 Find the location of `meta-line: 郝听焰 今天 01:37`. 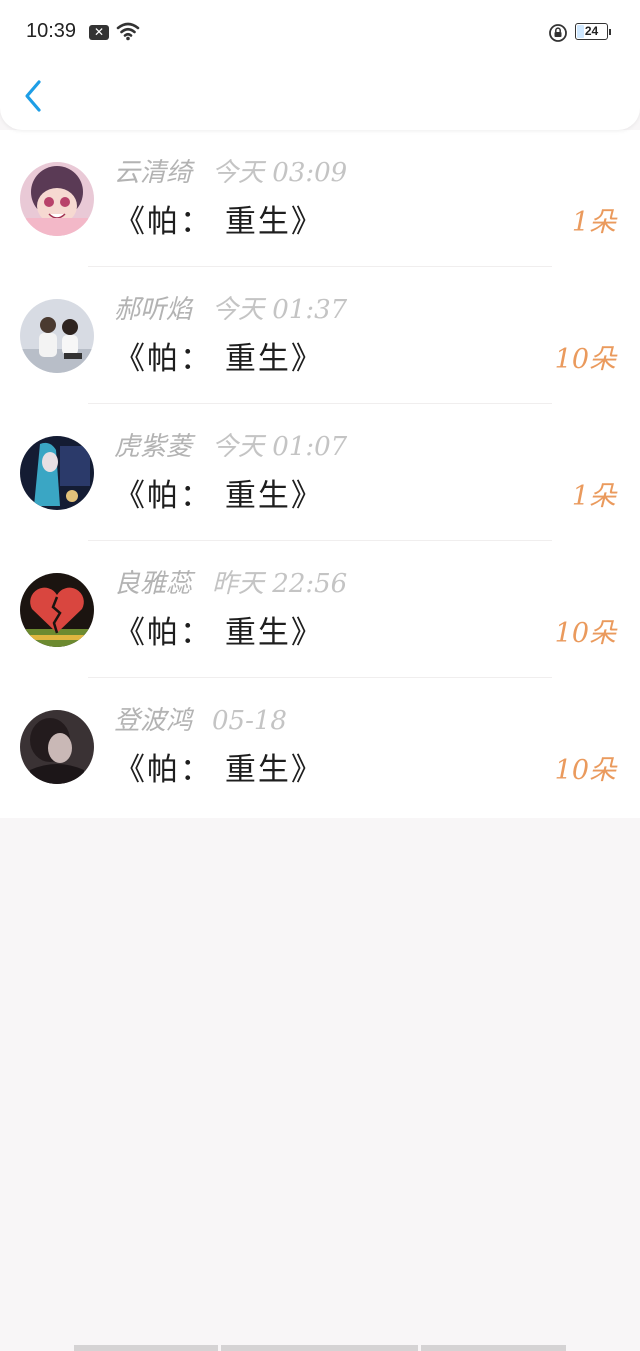

meta-line: 郝听焰 今天 01:37 is located at coordinates (230, 307).